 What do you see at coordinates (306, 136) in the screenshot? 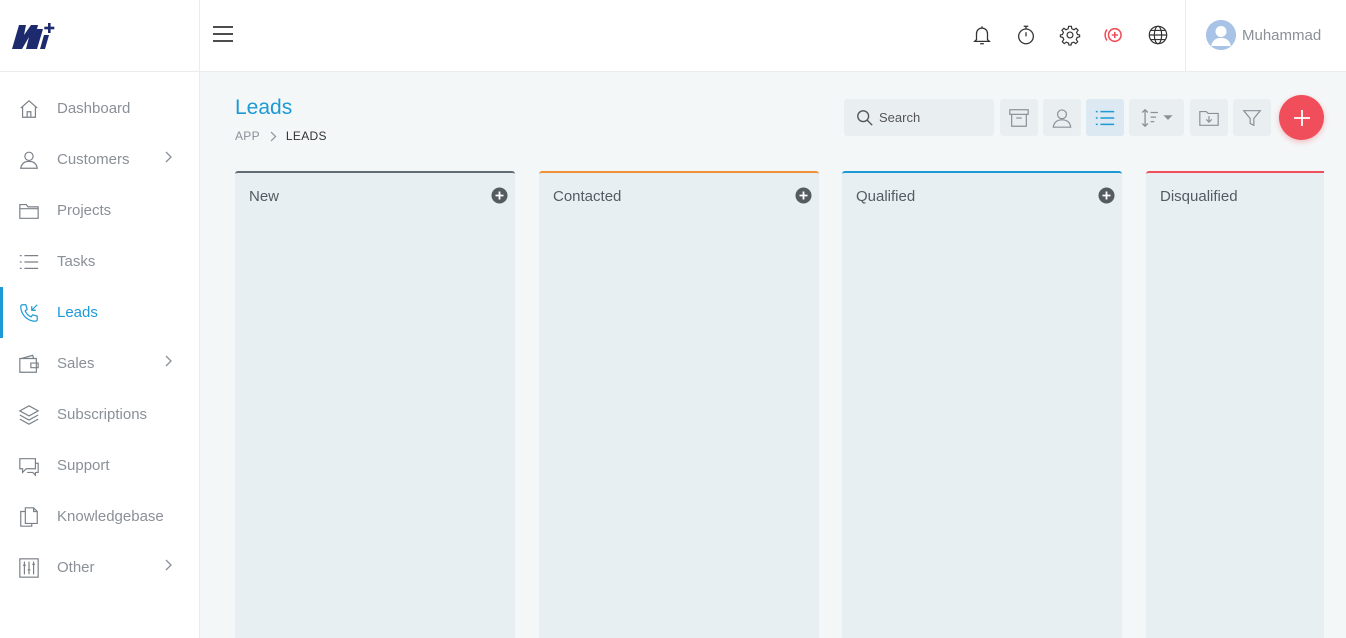
I see `breadcrumb-current: LEADS` at bounding box center [306, 136].